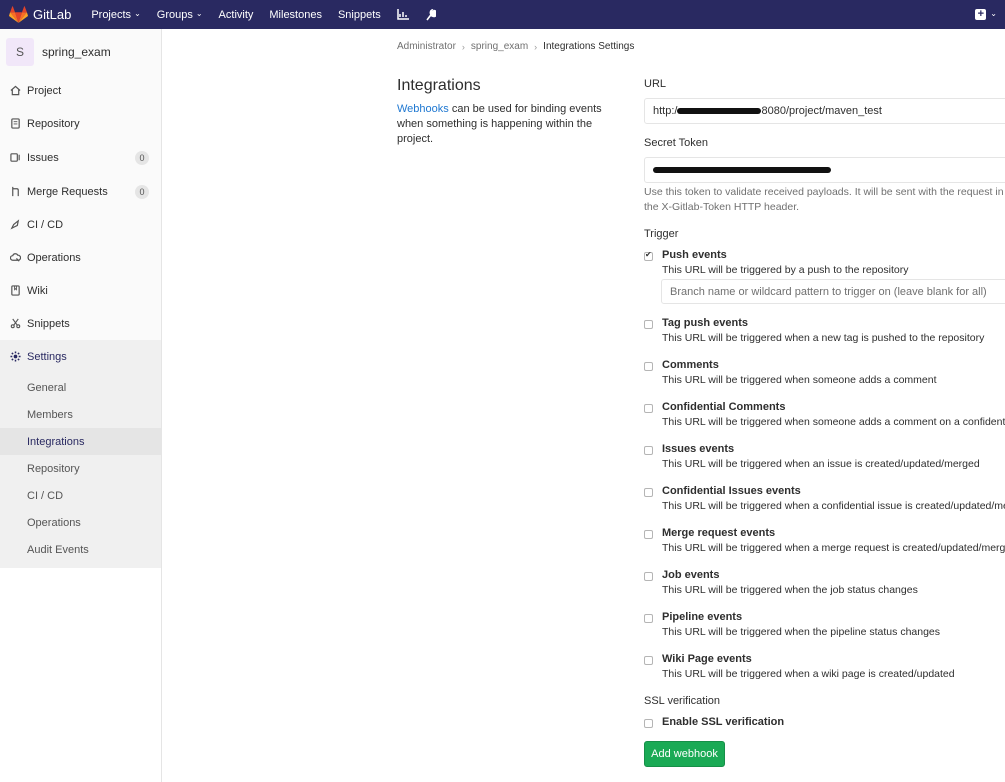 The image size is (1005, 782). I want to click on job-events-checkbox, so click(648, 576).